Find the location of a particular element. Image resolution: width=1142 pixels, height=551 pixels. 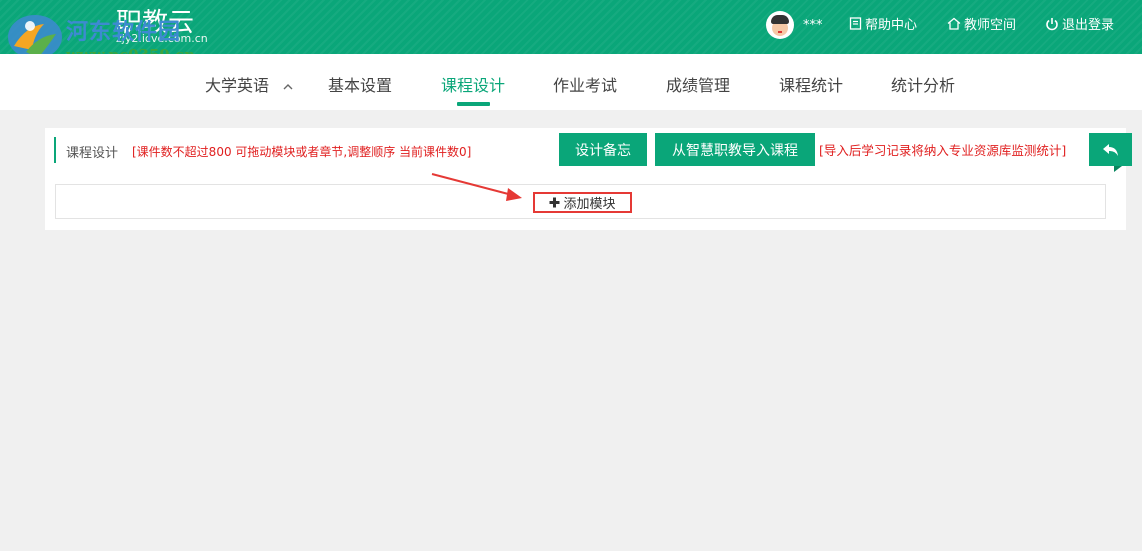

course-selector: 大学英语 is located at coordinates (249, 84).